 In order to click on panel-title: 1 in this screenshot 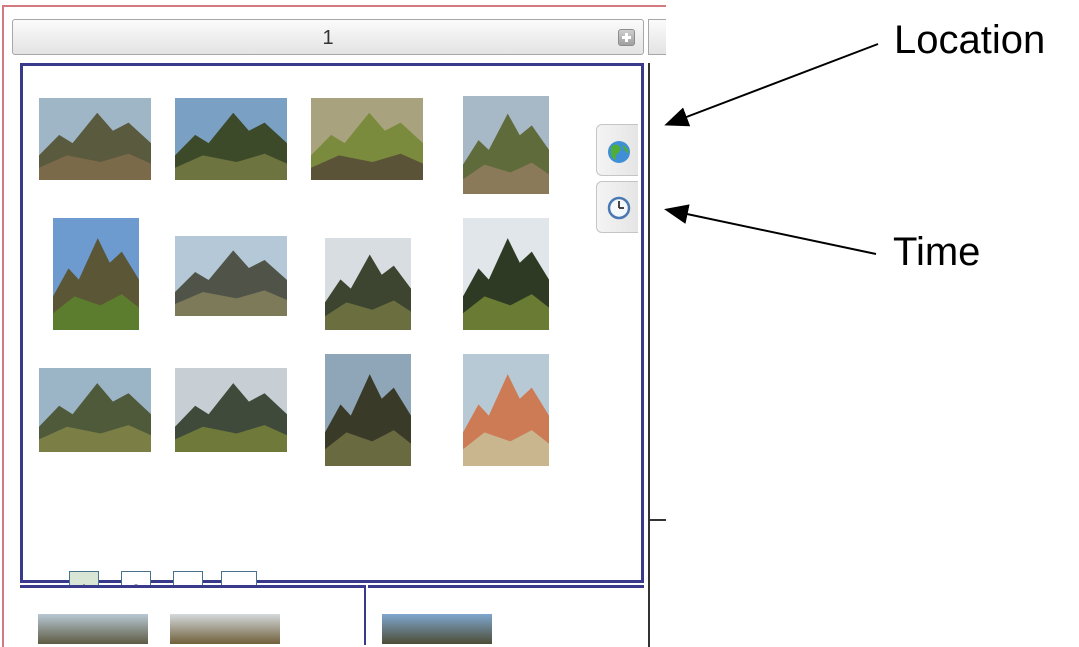, I will do `click(328, 38)`.